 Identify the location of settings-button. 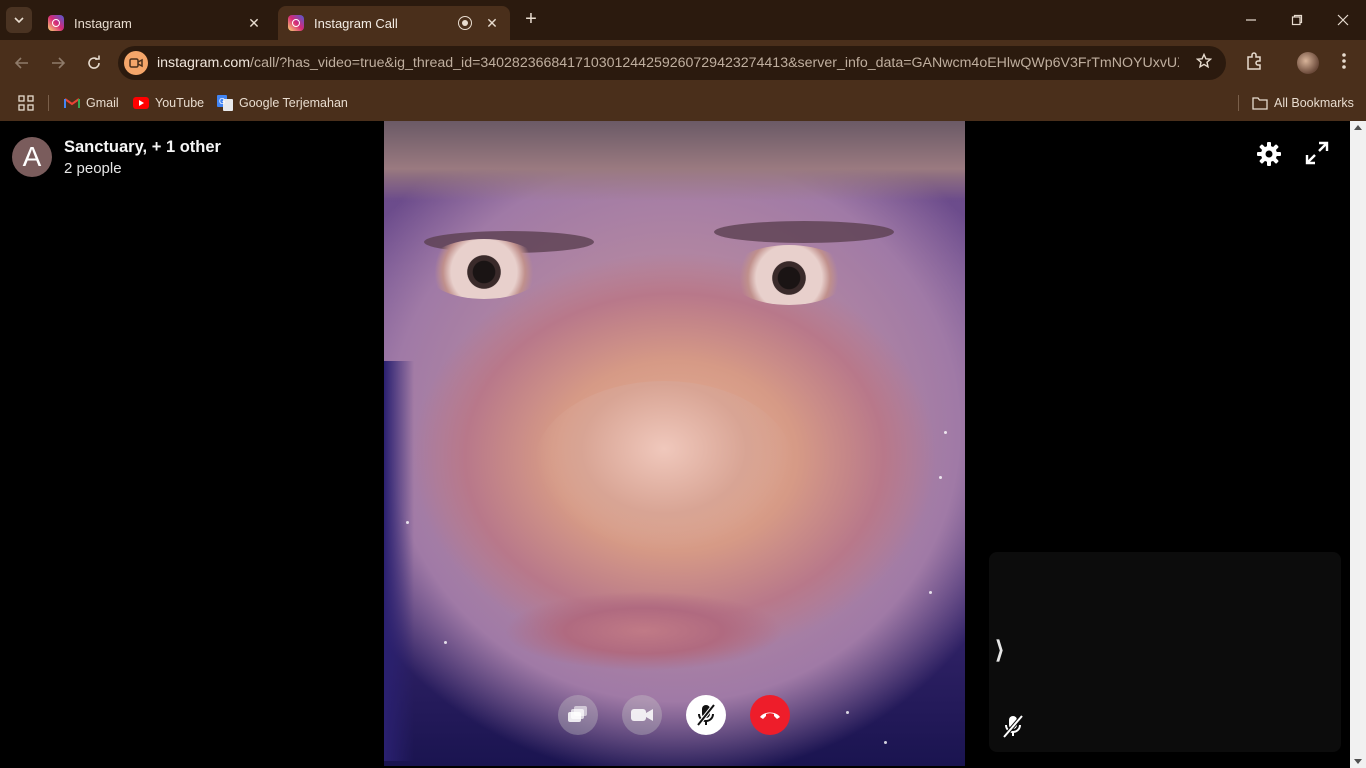
(1269, 154).